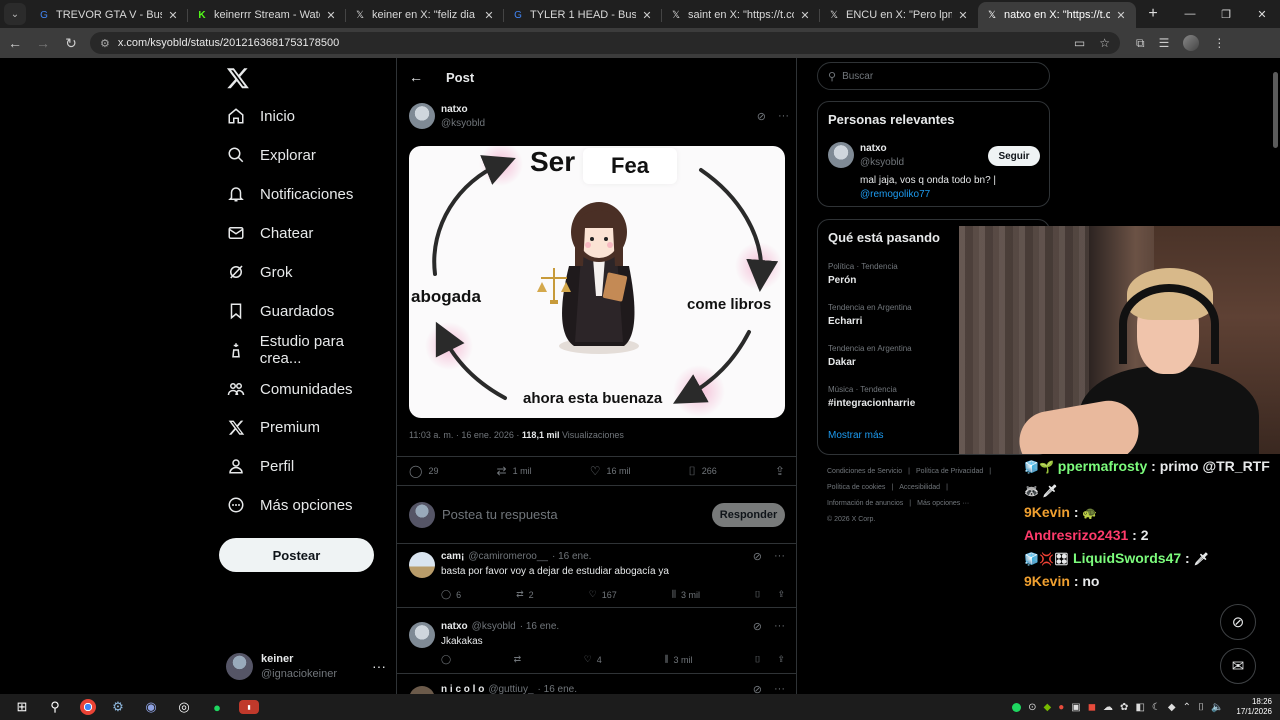 This screenshot has width=1280, height=720. What do you see at coordinates (1075, 707) in the screenshot?
I see `tray-icon: ▣` at bounding box center [1075, 707].